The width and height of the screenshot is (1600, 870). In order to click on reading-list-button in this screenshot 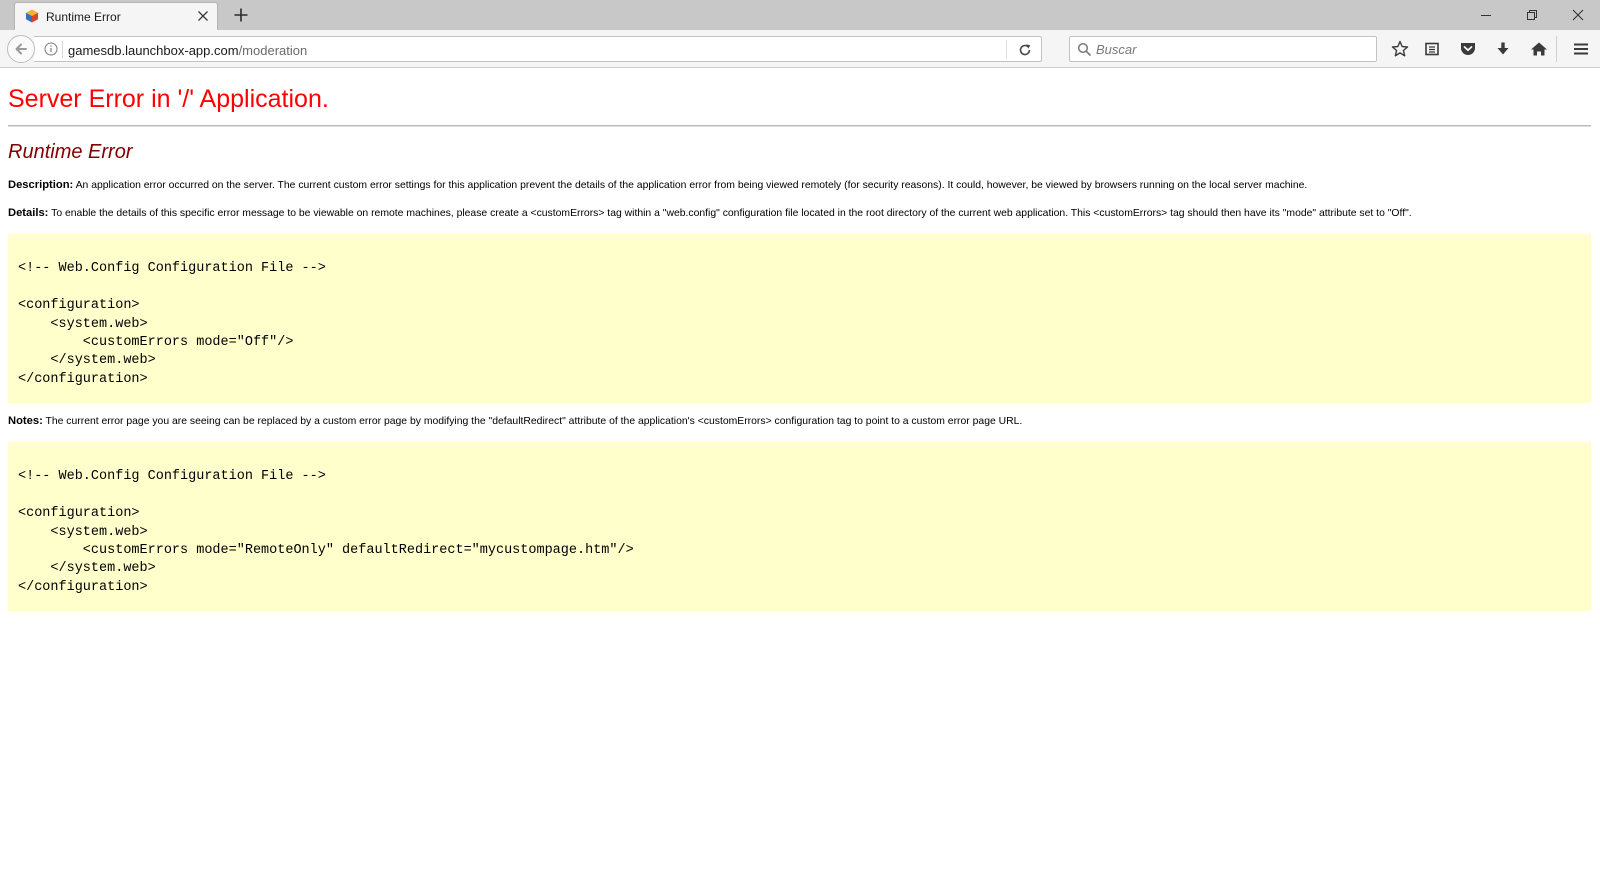, I will do `click(1432, 49)`.